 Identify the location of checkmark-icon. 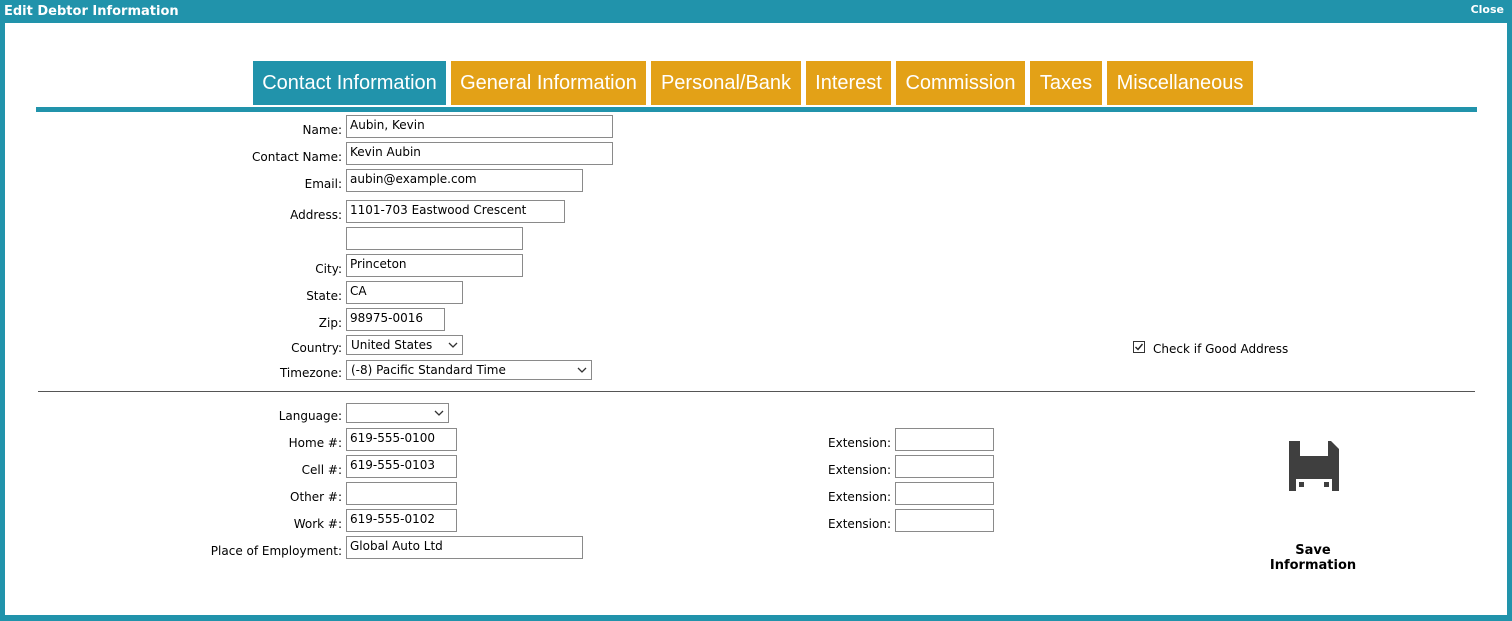
(1139, 347).